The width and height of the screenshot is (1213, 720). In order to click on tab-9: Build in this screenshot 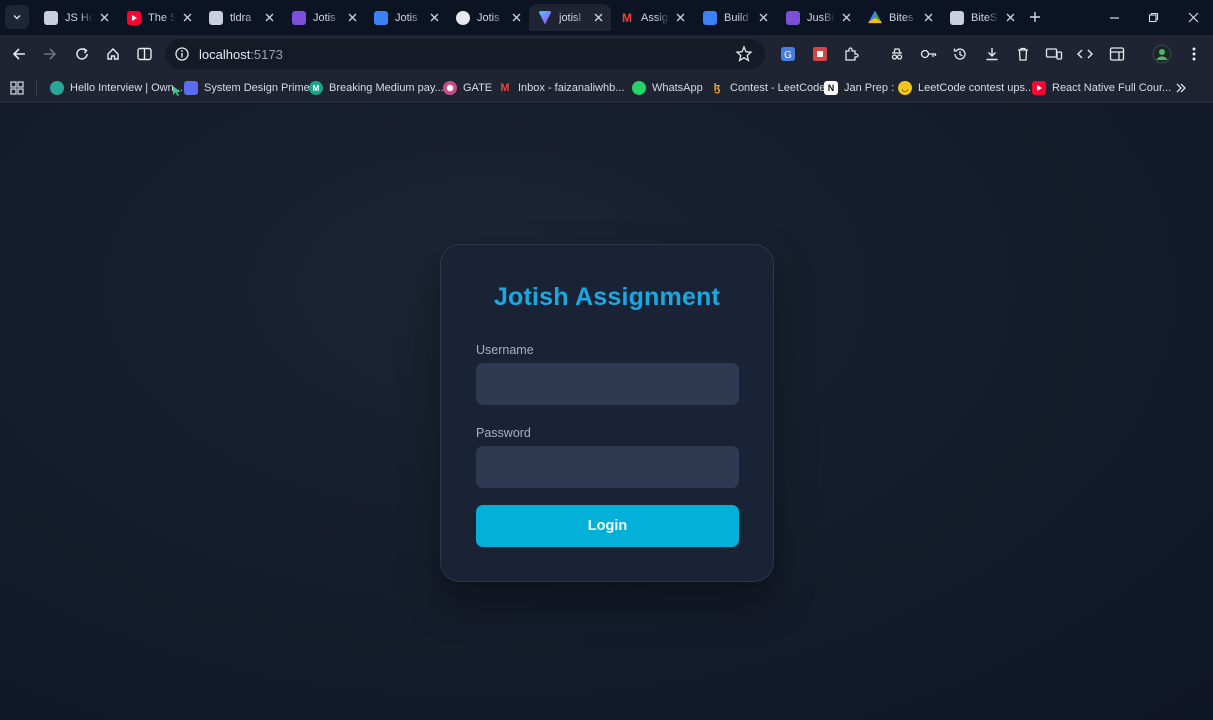, I will do `click(735, 17)`.